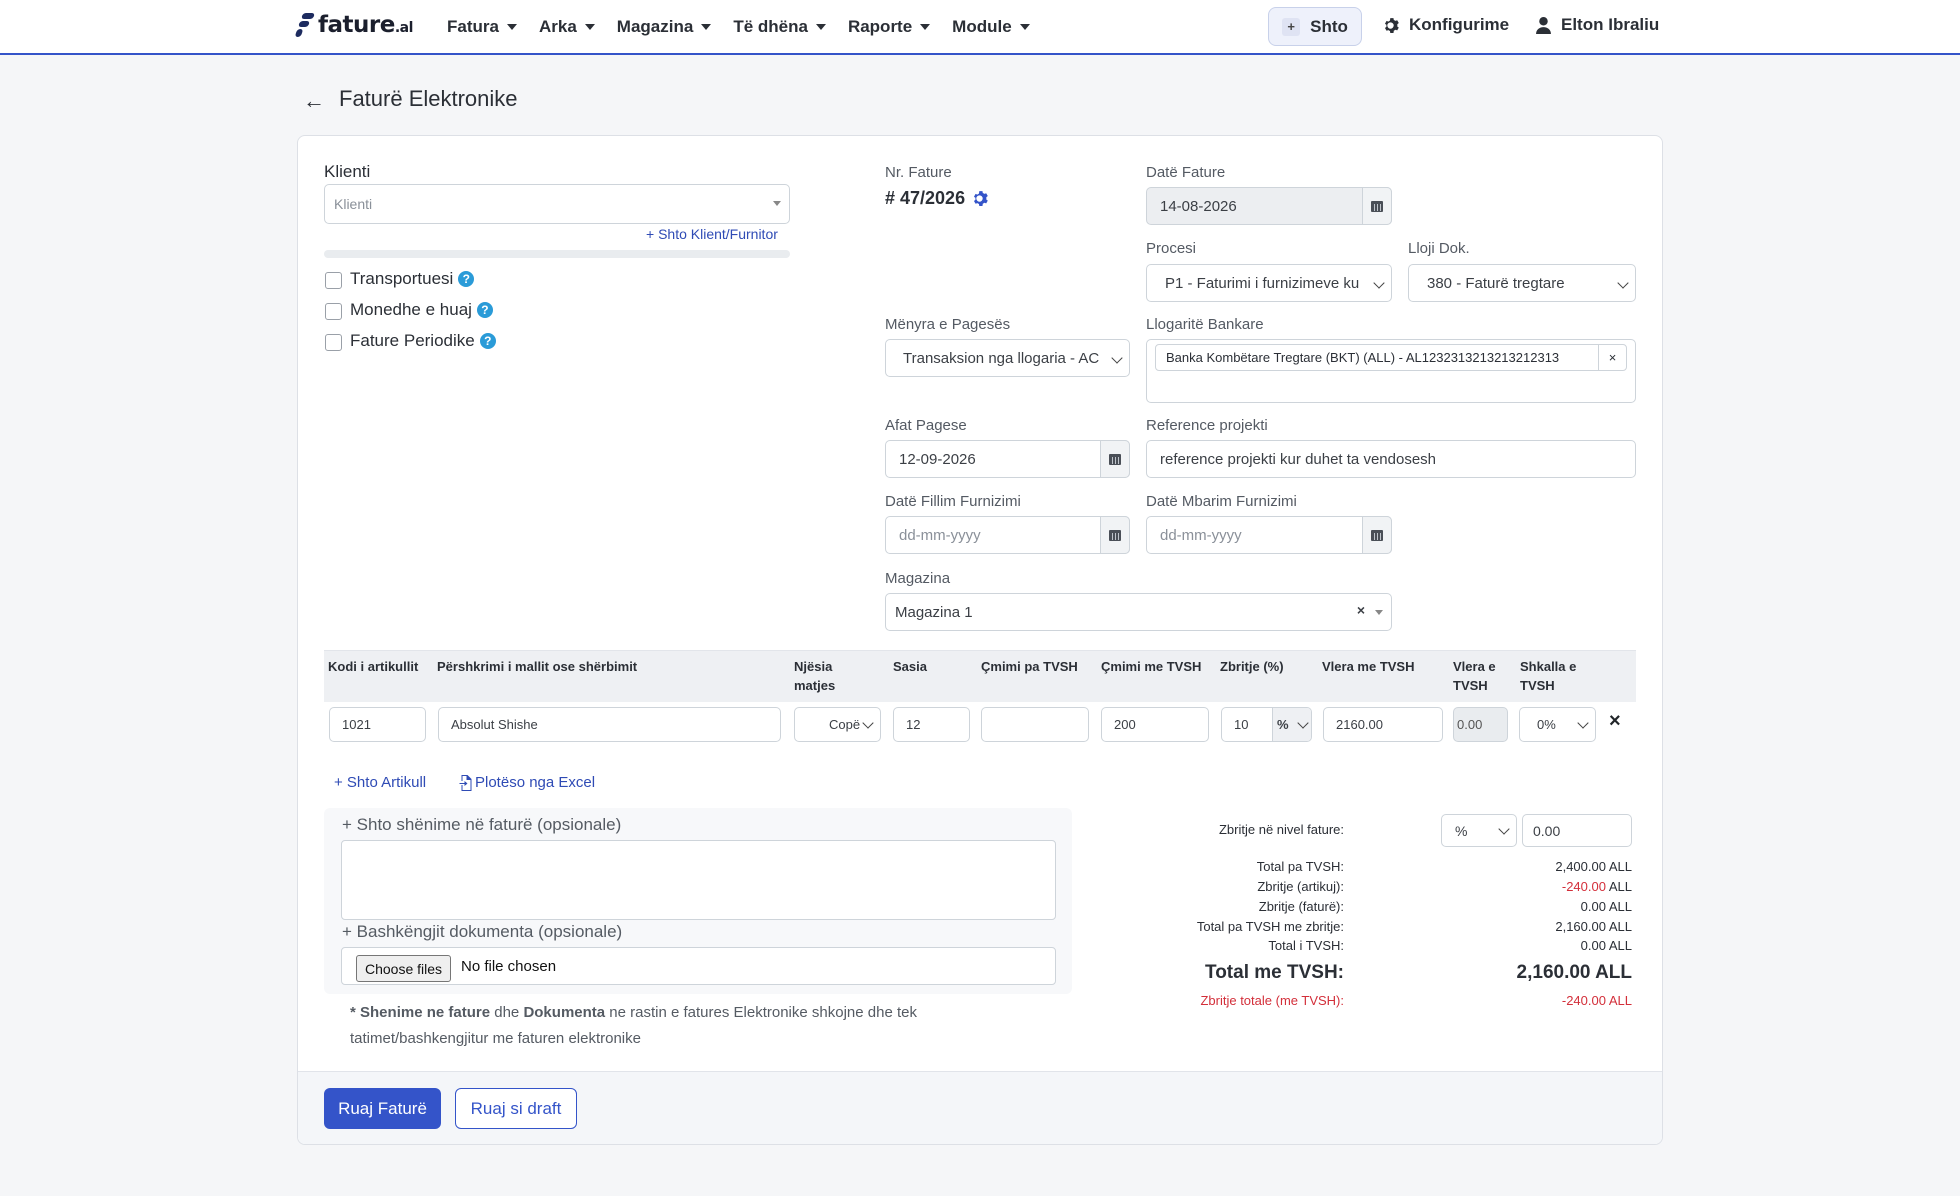 The image size is (1960, 1196). I want to click on attach-documents-label: + Bashkëngjit dokumenta (opsionale), so click(482, 932).